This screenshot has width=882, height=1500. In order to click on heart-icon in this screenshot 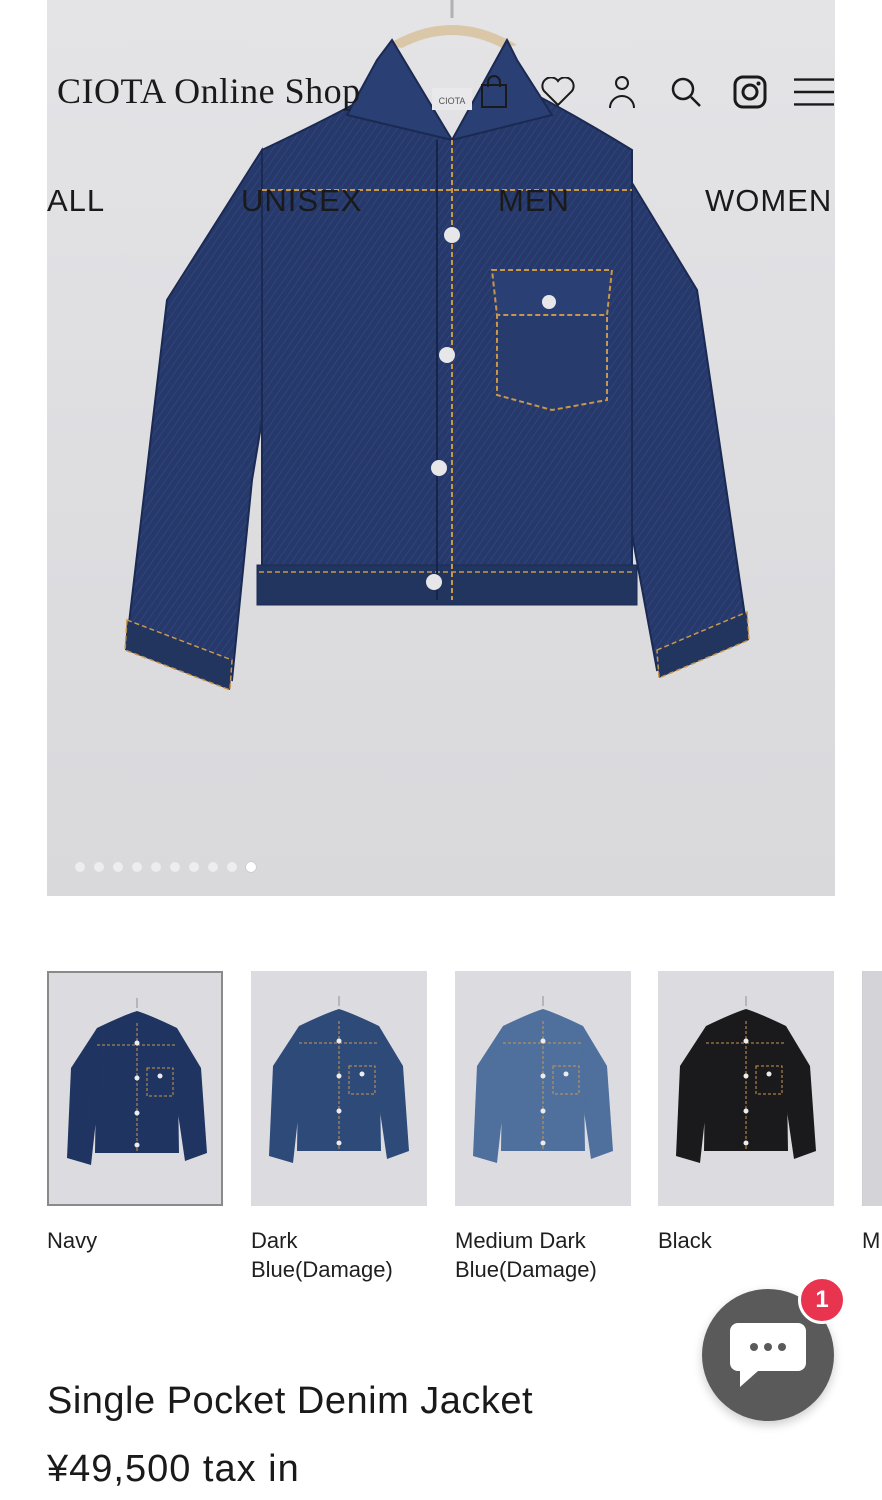, I will do `click(558, 92)`.